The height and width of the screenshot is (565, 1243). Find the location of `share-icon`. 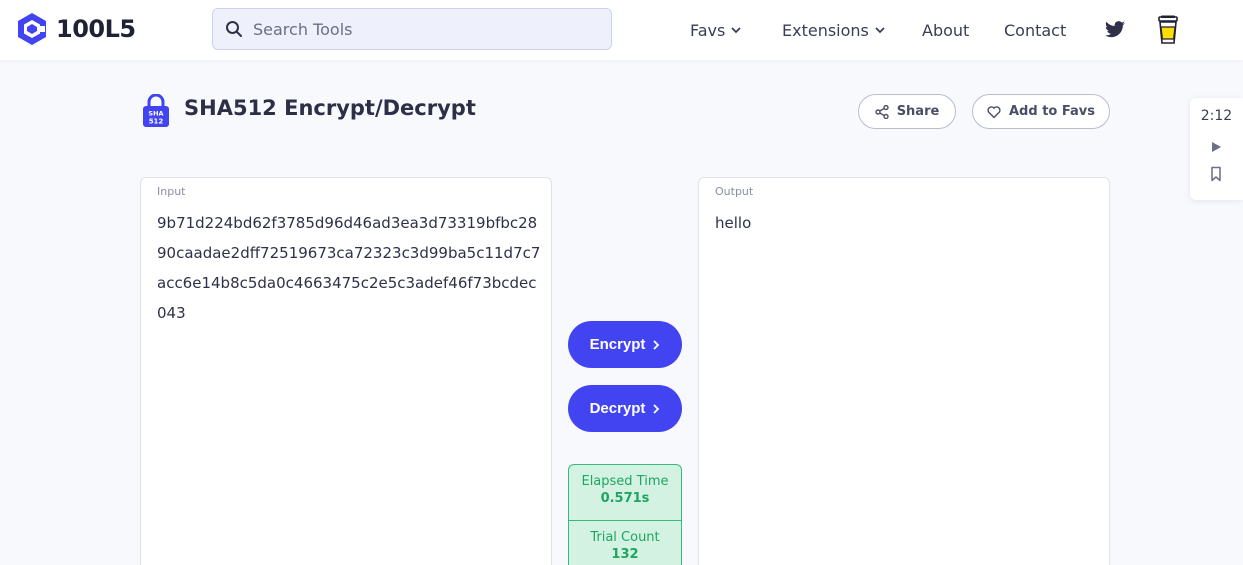

share-icon is located at coordinates (881, 111).